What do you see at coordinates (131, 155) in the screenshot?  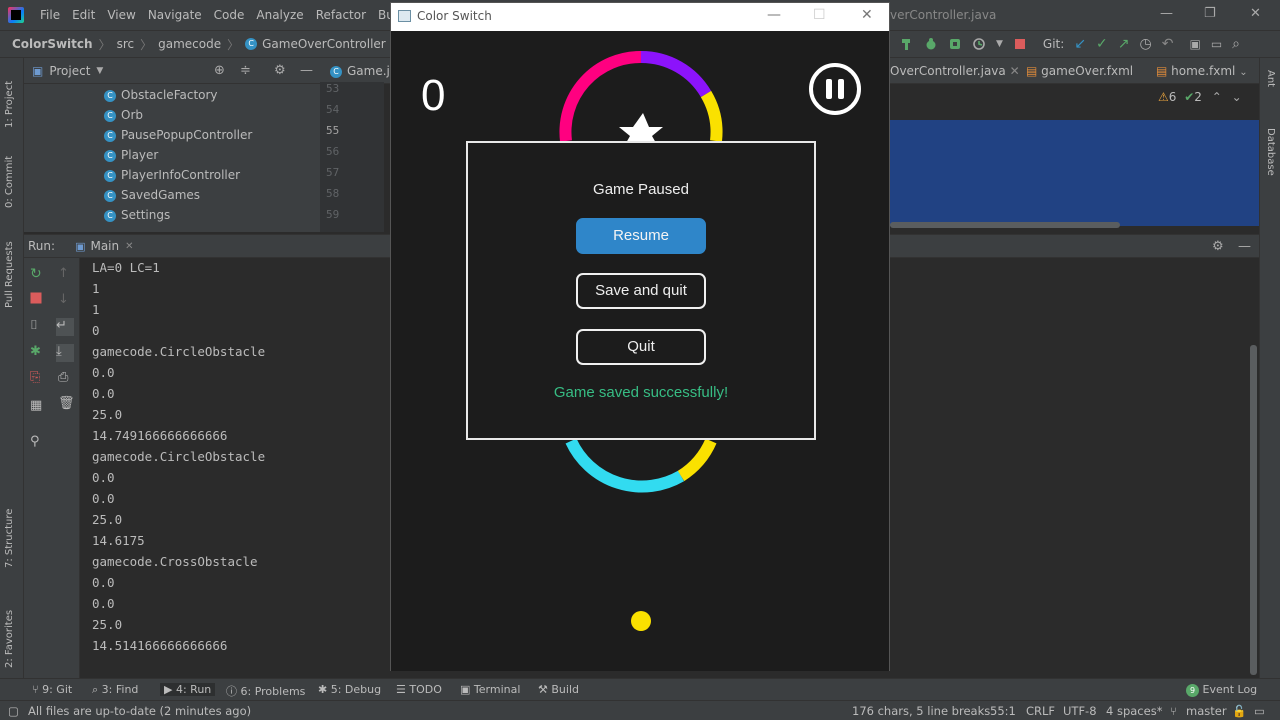 I see `tree-item-player: C Player` at bounding box center [131, 155].